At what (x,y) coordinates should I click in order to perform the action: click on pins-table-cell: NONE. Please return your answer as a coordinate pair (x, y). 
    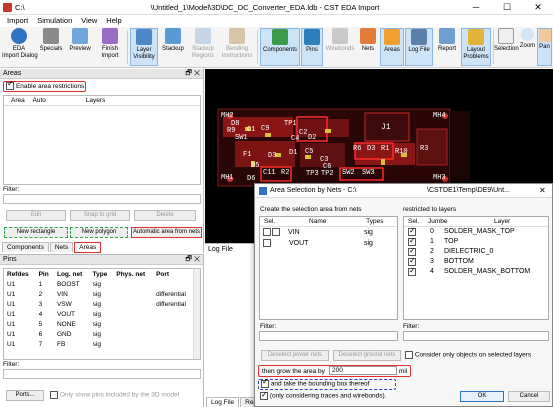
    Looking at the image, I should click on (66, 324).